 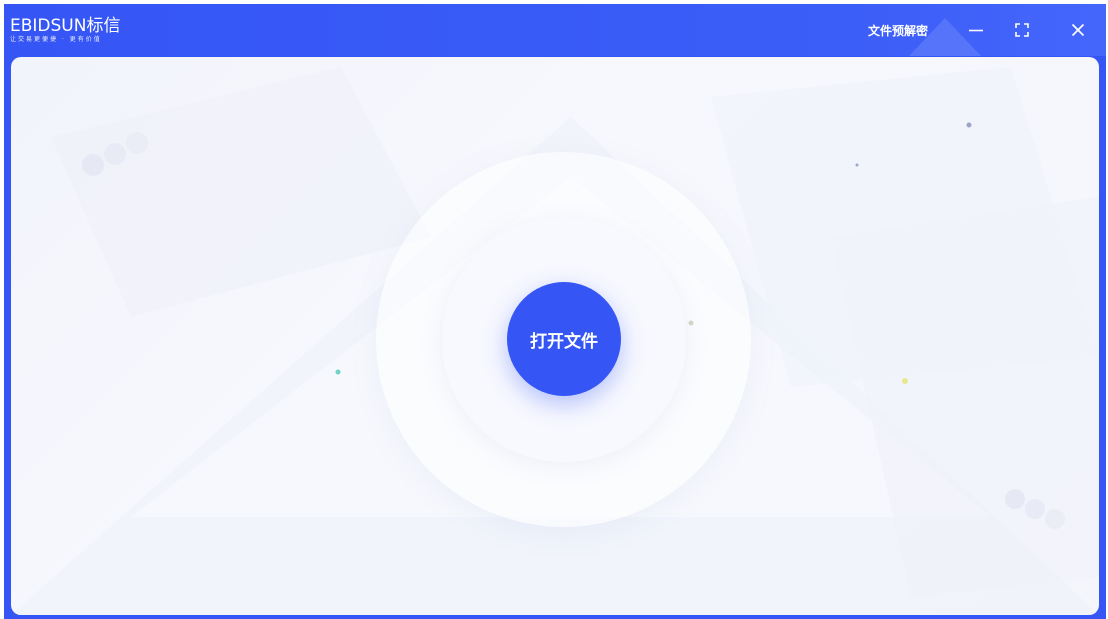 What do you see at coordinates (65, 26) in the screenshot?
I see `brand-name: EBIDSUN标信` at bounding box center [65, 26].